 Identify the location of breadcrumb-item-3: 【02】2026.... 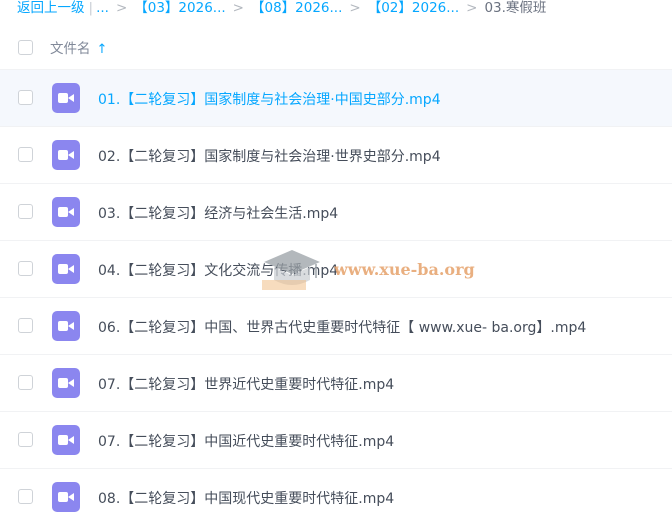
(413, 8).